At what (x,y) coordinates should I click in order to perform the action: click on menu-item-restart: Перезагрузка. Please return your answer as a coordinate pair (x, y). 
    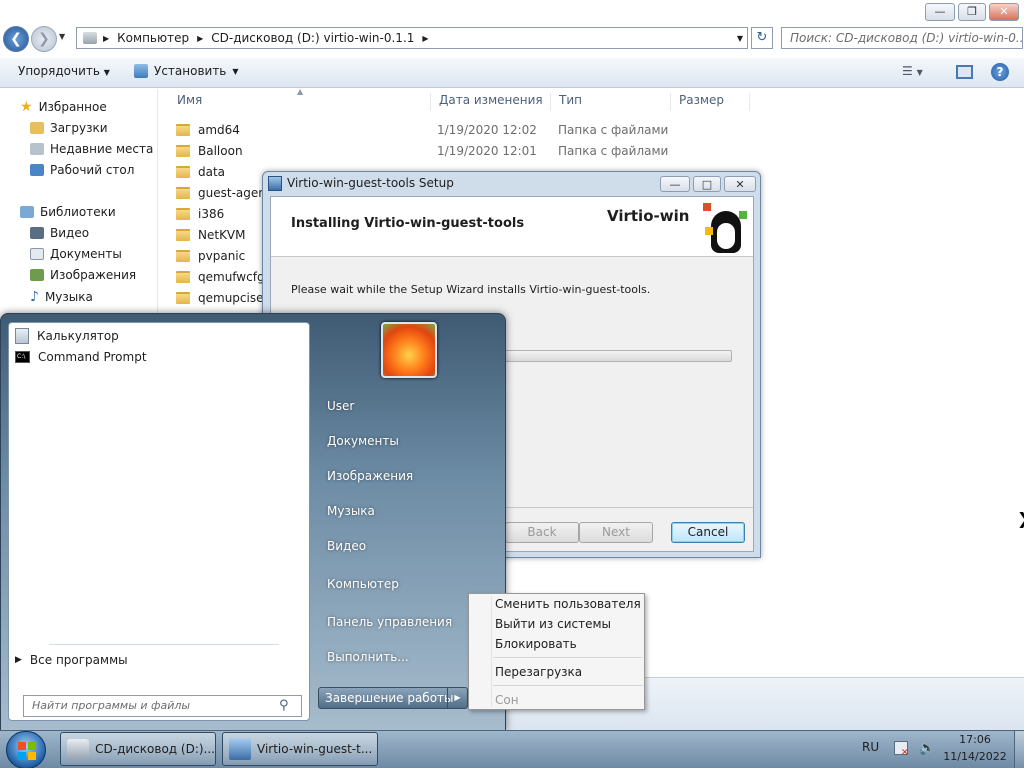
    Looking at the image, I should click on (538, 672).